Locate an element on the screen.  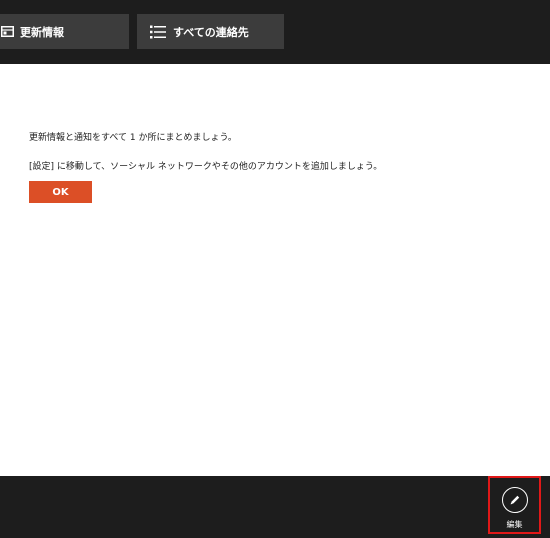
intro-message: 更新情報と通知をすべて 1 か所にまとめましょう。 is located at coordinates (133, 138).